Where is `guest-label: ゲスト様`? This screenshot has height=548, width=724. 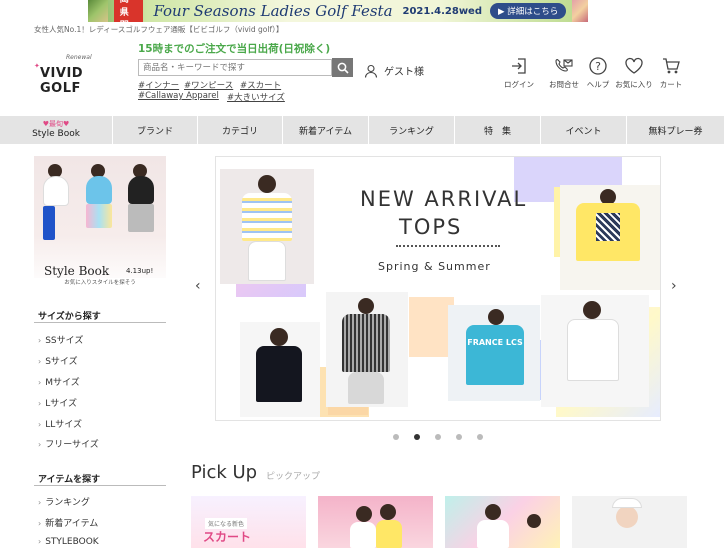
guest-label: ゲスト様 is located at coordinates (404, 72).